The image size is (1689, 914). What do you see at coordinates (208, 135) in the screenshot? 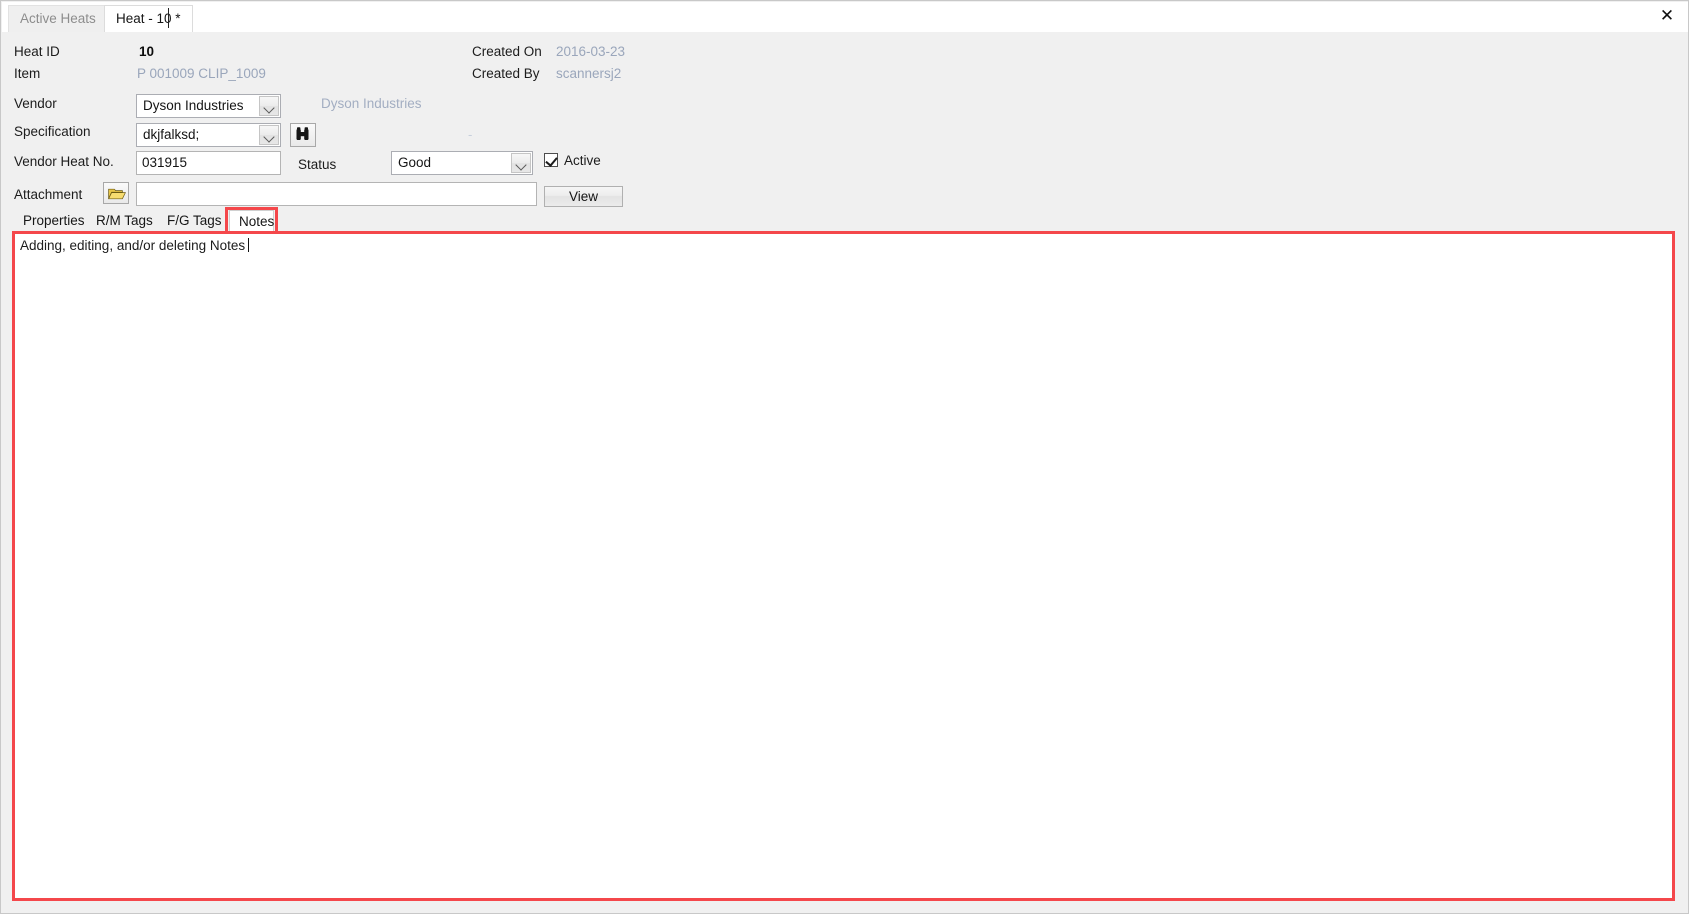
I see `specification-combobox: dkjfalksd;` at bounding box center [208, 135].